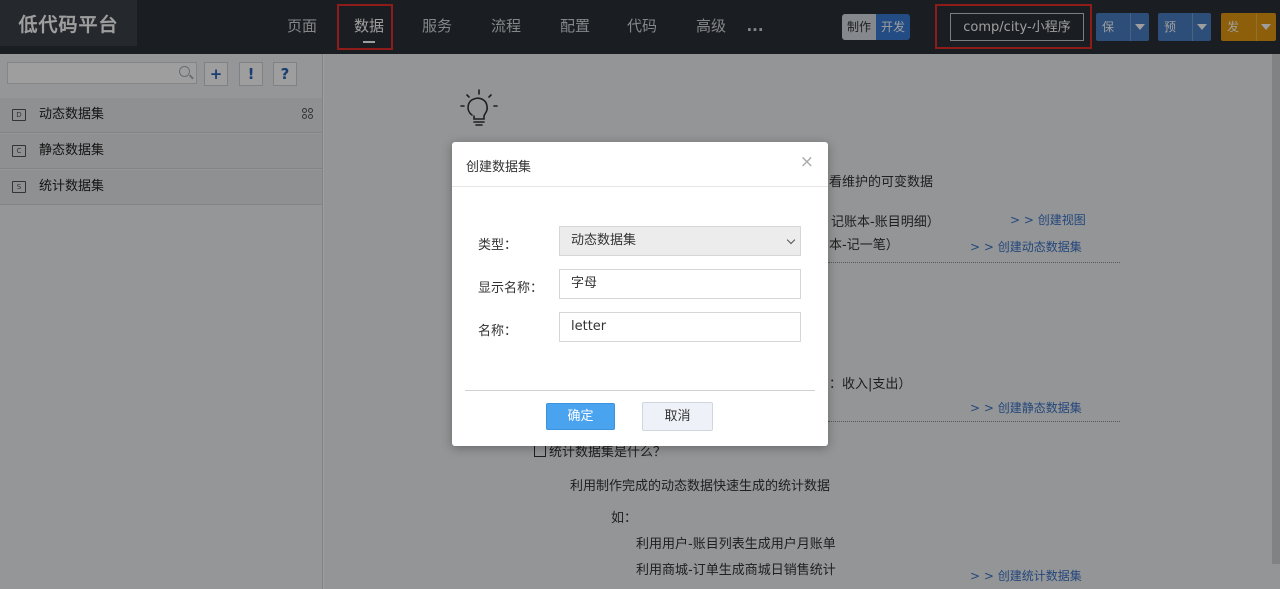 This screenshot has height=589, width=1280. What do you see at coordinates (604, 240) in the screenshot?
I see `type-select-value: 动态数据集` at bounding box center [604, 240].